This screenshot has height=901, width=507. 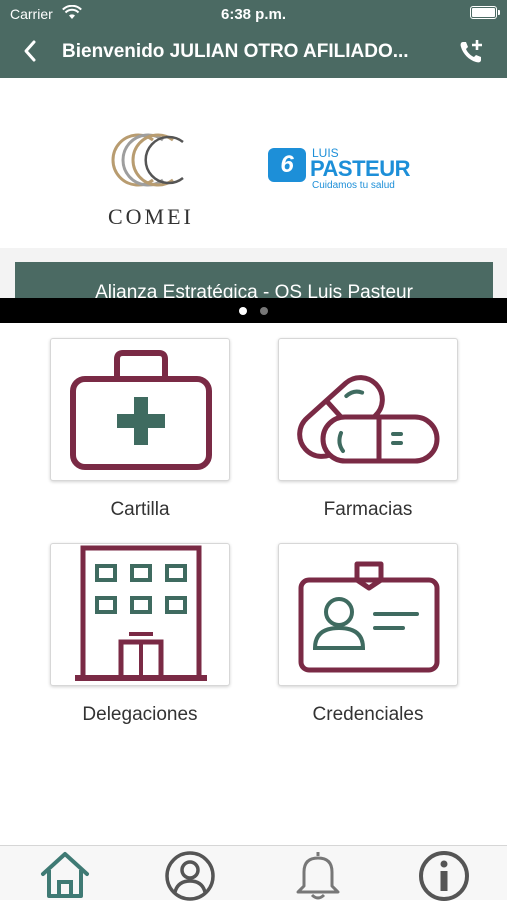 I want to click on banner-carousel: Alianza Estratégica - OS Luis Pasteur, so click(x=253, y=274).